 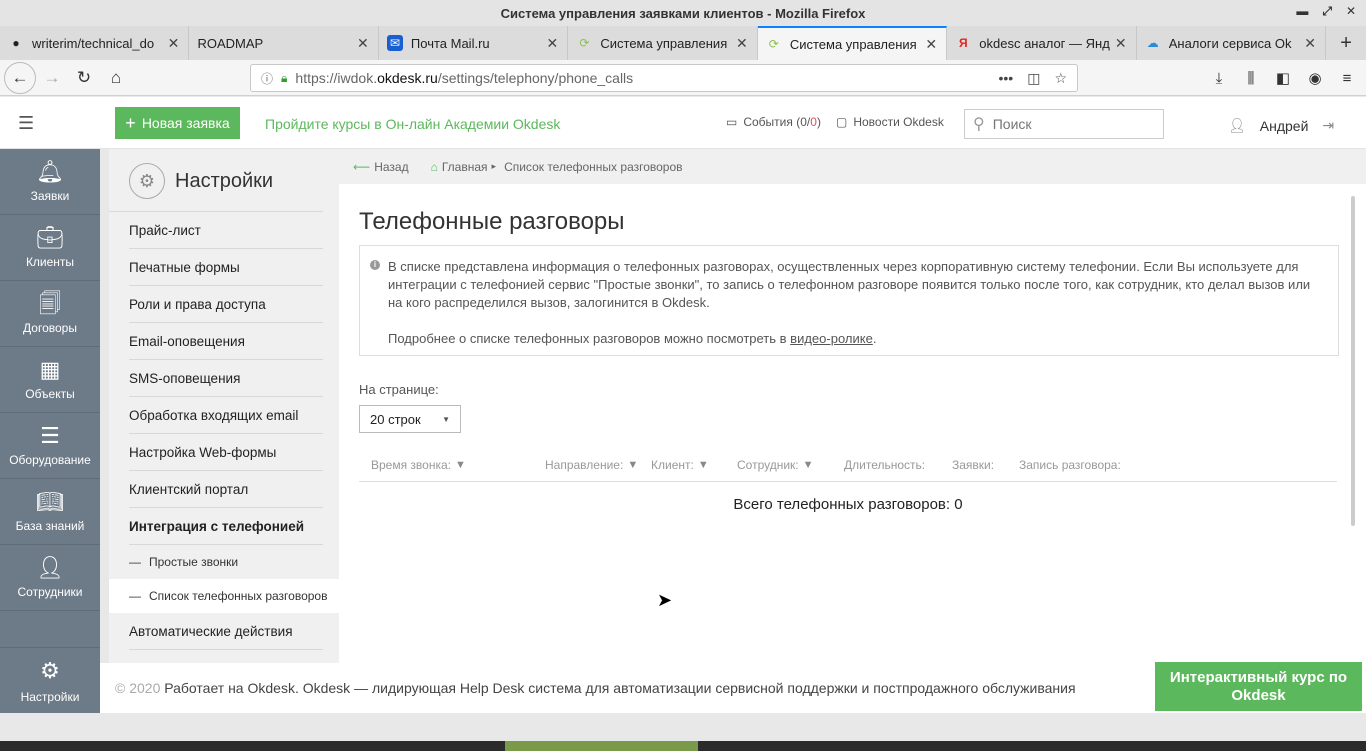 I want to click on menu-client-portal: Клиентский портал, so click(x=226, y=489).